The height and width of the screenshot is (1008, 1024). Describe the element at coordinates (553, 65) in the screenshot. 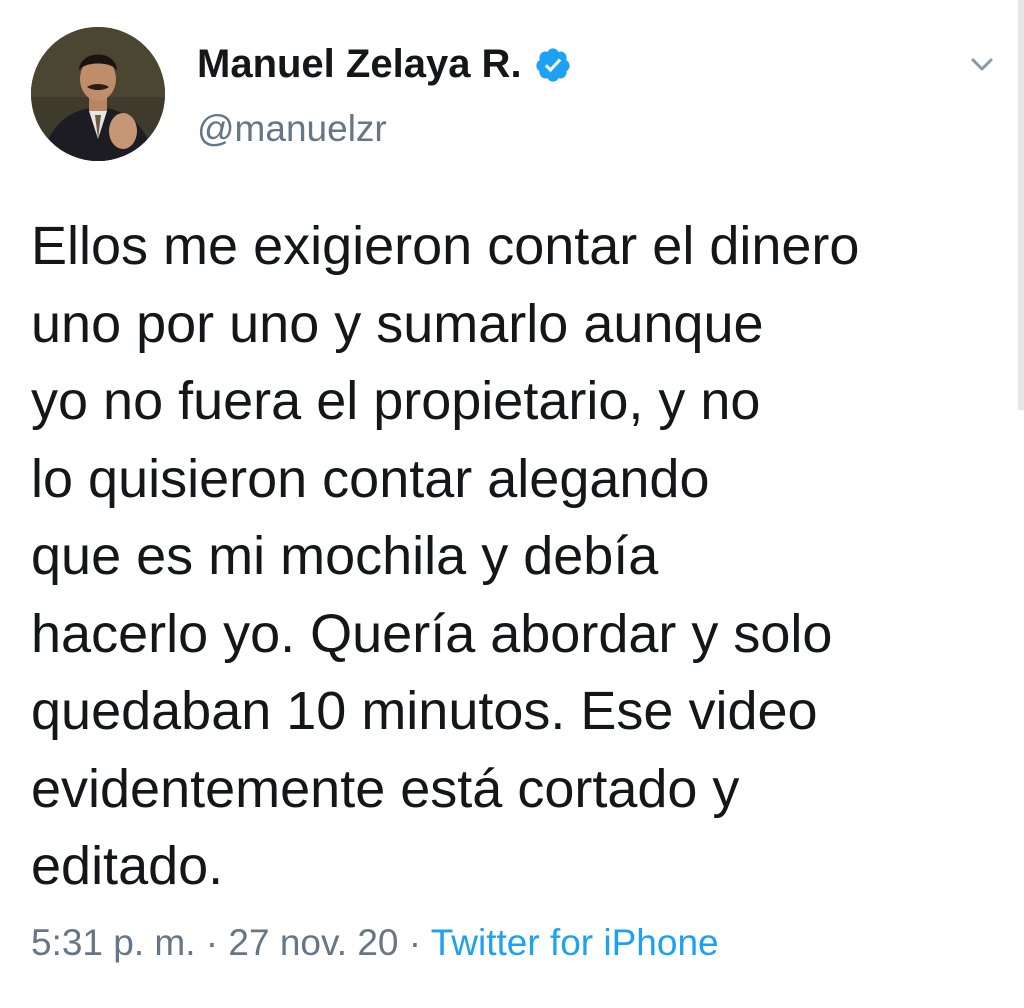

I see `verified-badge-icon` at that location.